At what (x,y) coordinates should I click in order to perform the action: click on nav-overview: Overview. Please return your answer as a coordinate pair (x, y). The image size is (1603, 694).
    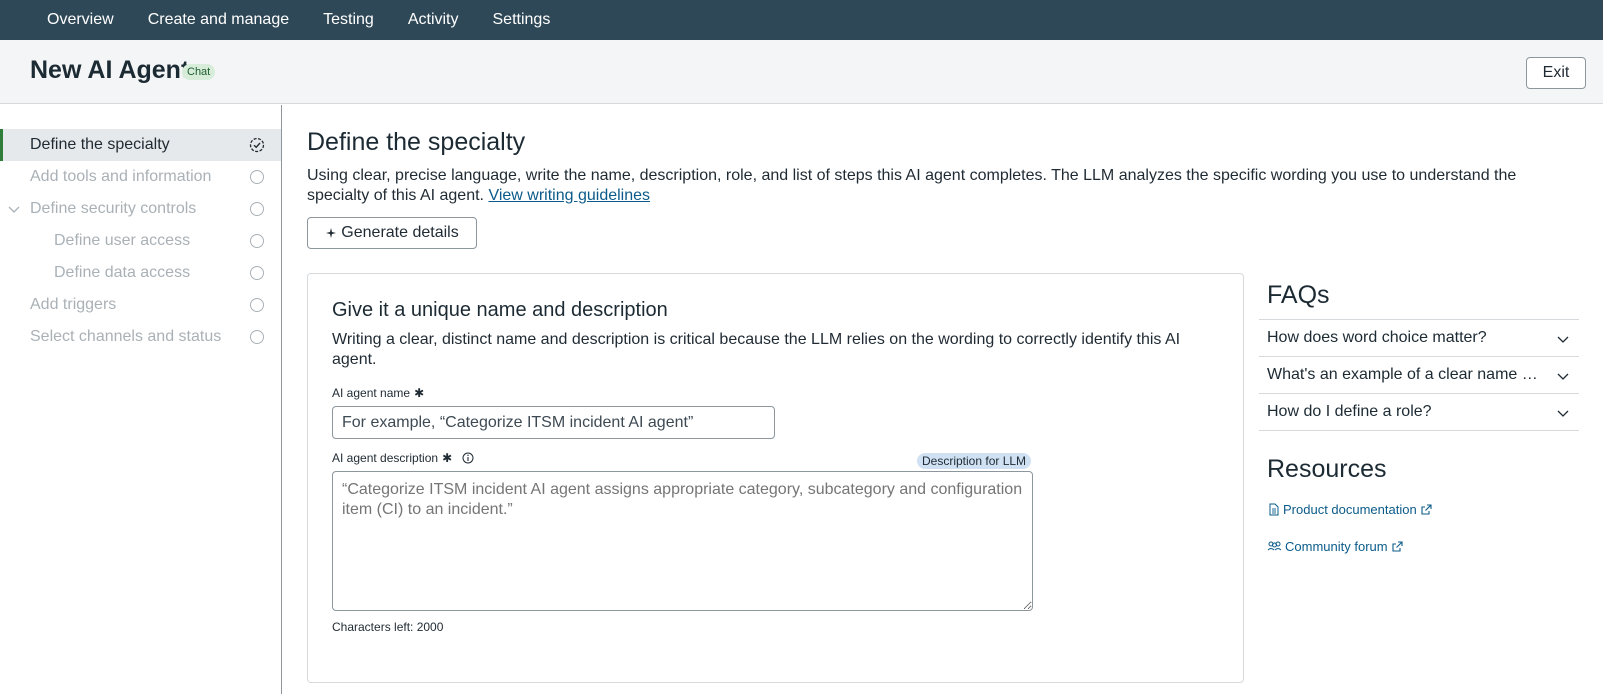
    Looking at the image, I should click on (80, 20).